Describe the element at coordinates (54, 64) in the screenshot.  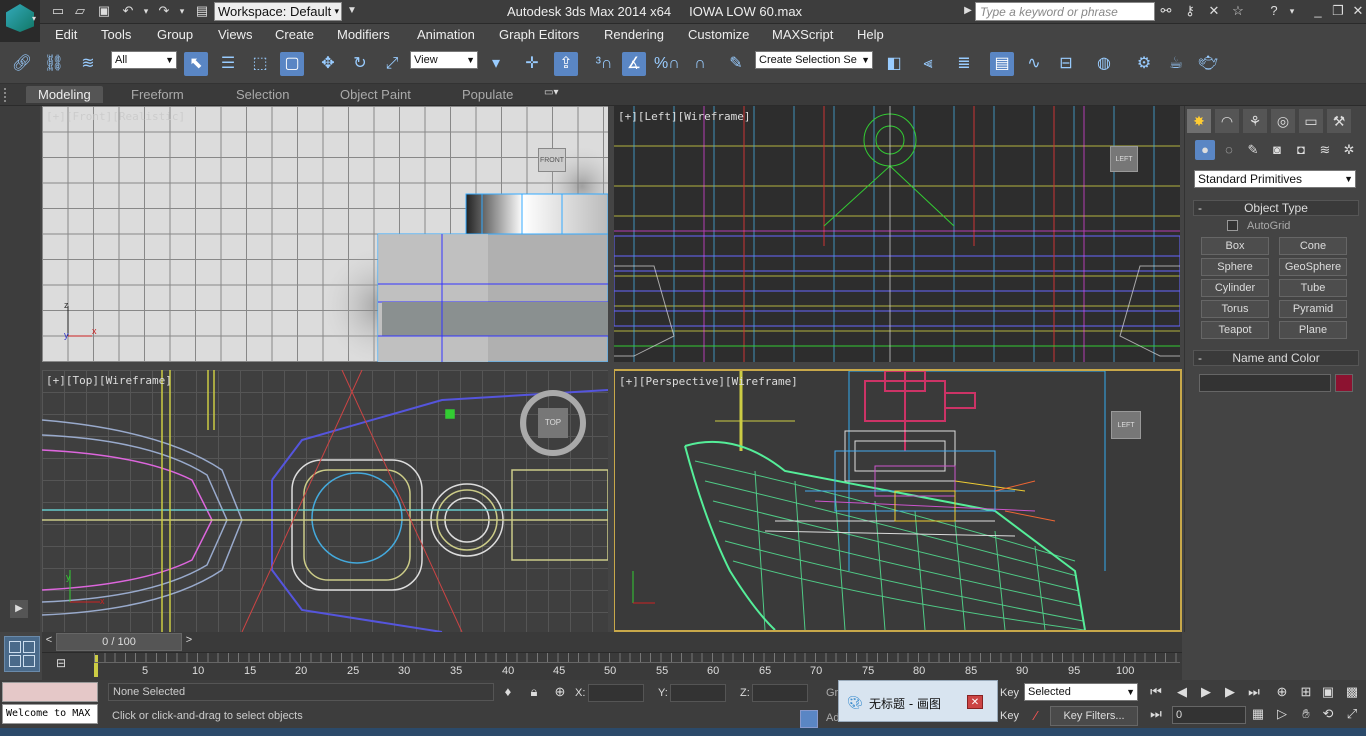
I see `unlink-icon: ⛓︎` at that location.